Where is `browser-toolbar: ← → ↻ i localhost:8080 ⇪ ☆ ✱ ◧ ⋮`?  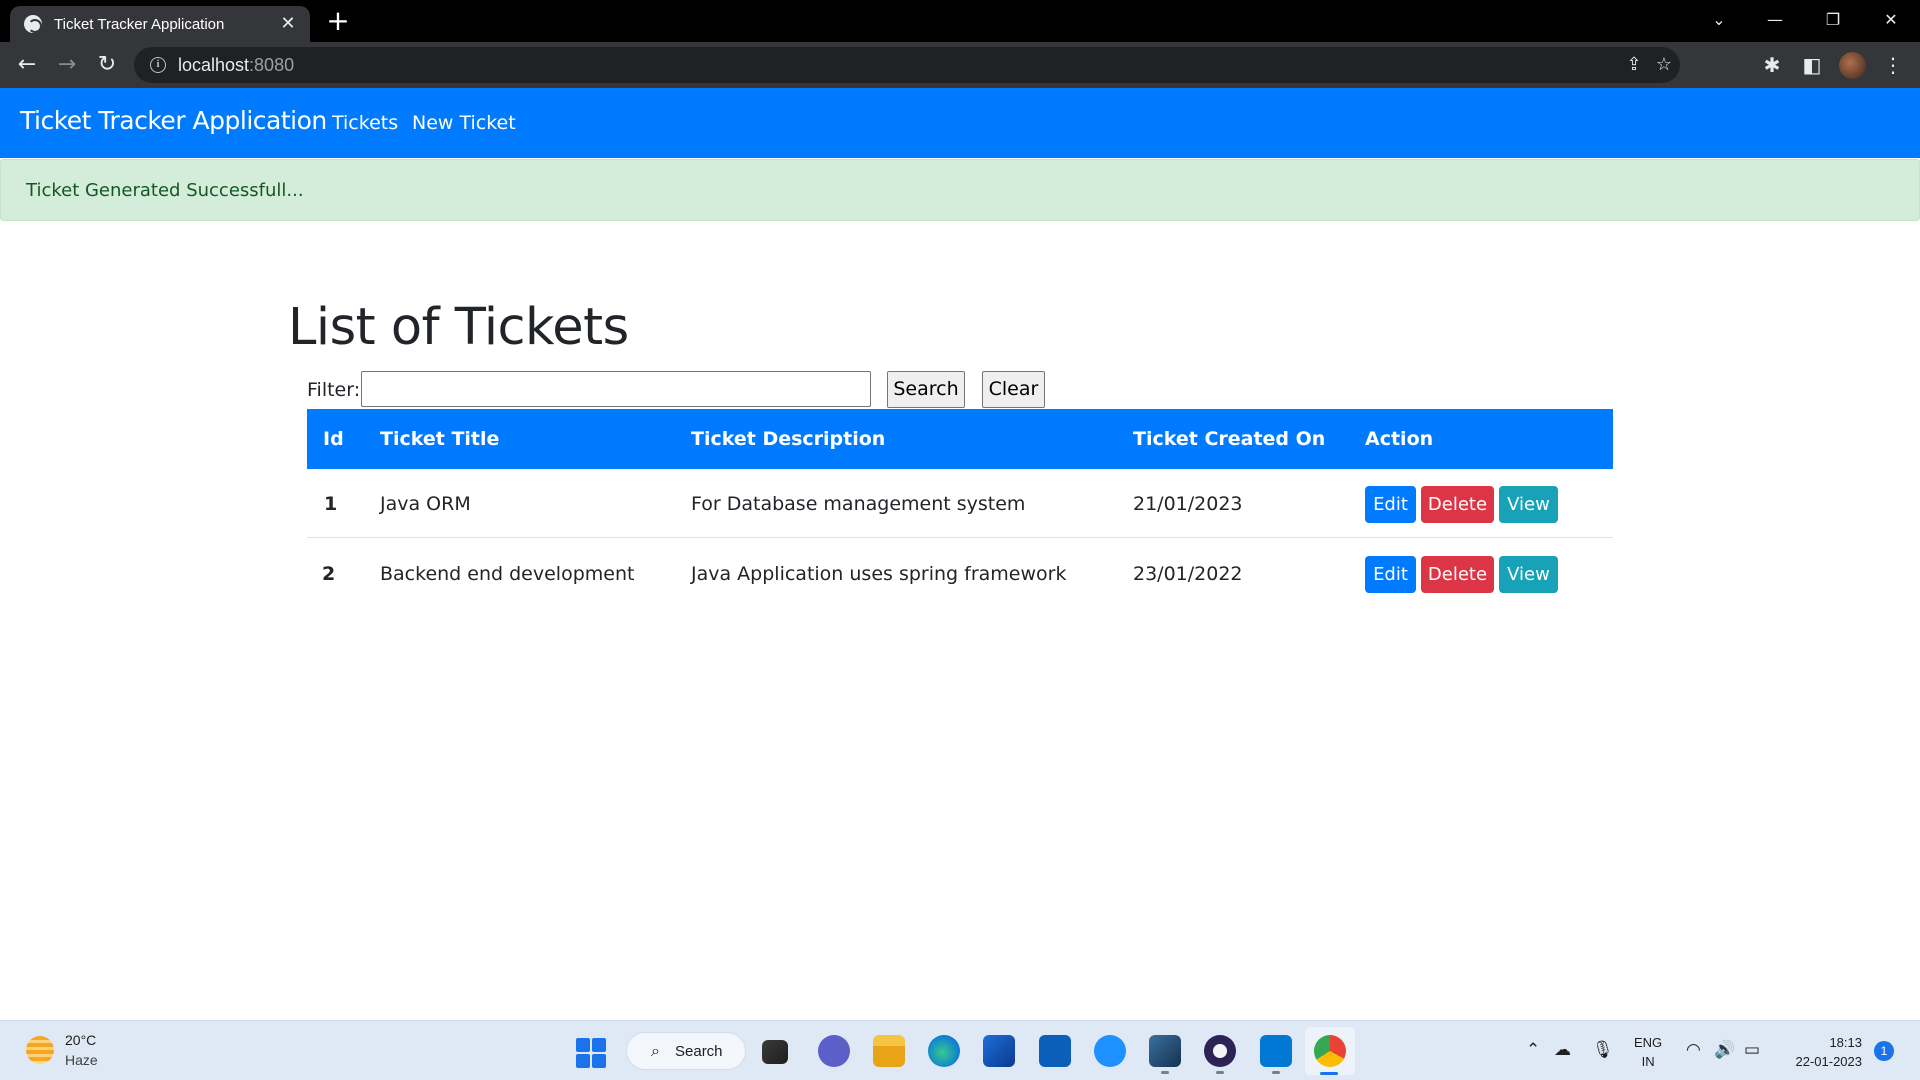 browser-toolbar: ← → ↻ i localhost:8080 ⇪ ☆ ✱ ◧ ⋮ is located at coordinates (960, 65).